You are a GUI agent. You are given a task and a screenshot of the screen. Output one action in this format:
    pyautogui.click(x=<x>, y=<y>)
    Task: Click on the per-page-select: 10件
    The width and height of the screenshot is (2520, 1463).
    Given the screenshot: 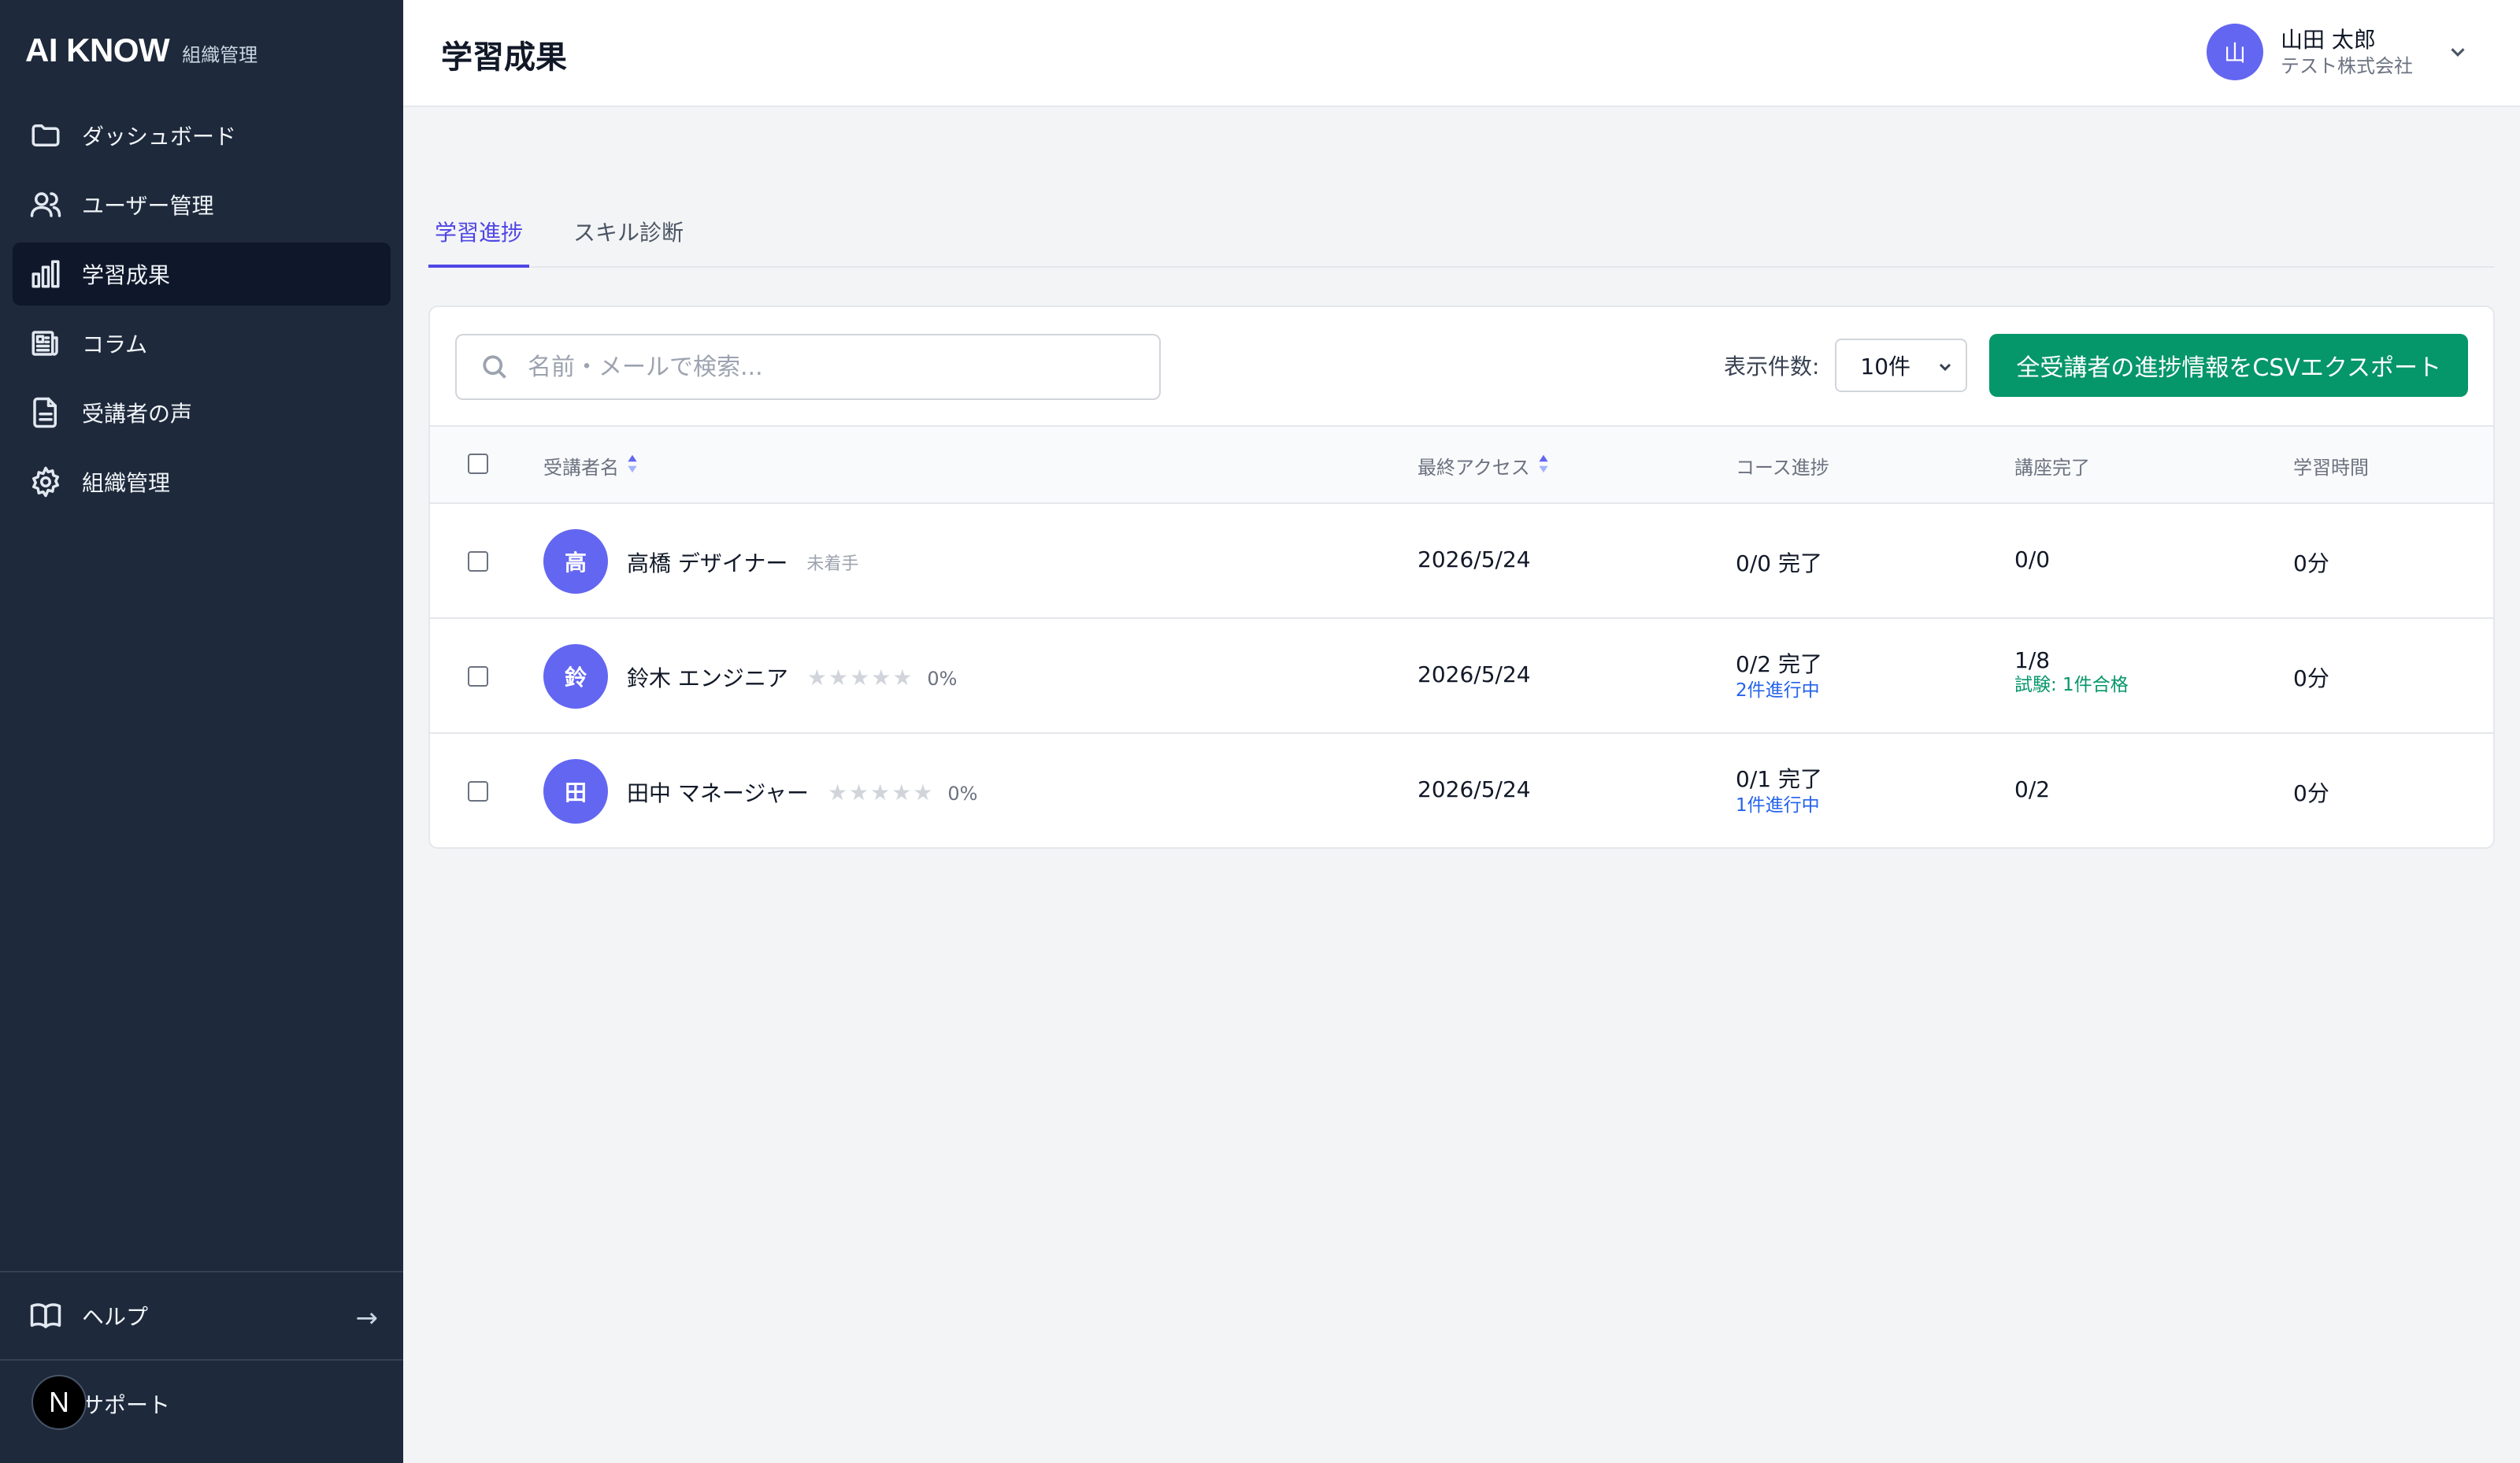 What is the action you would take?
    pyautogui.click(x=1901, y=366)
    